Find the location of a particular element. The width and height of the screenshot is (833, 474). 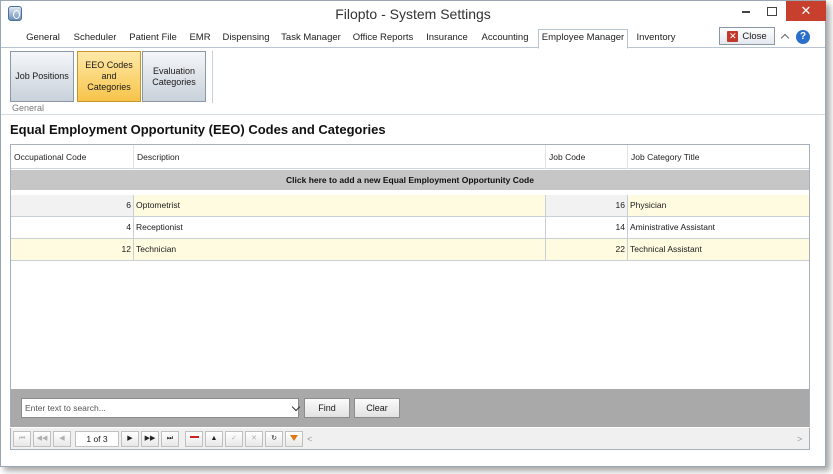

page-indicator: 1 of 3 is located at coordinates (97, 439).